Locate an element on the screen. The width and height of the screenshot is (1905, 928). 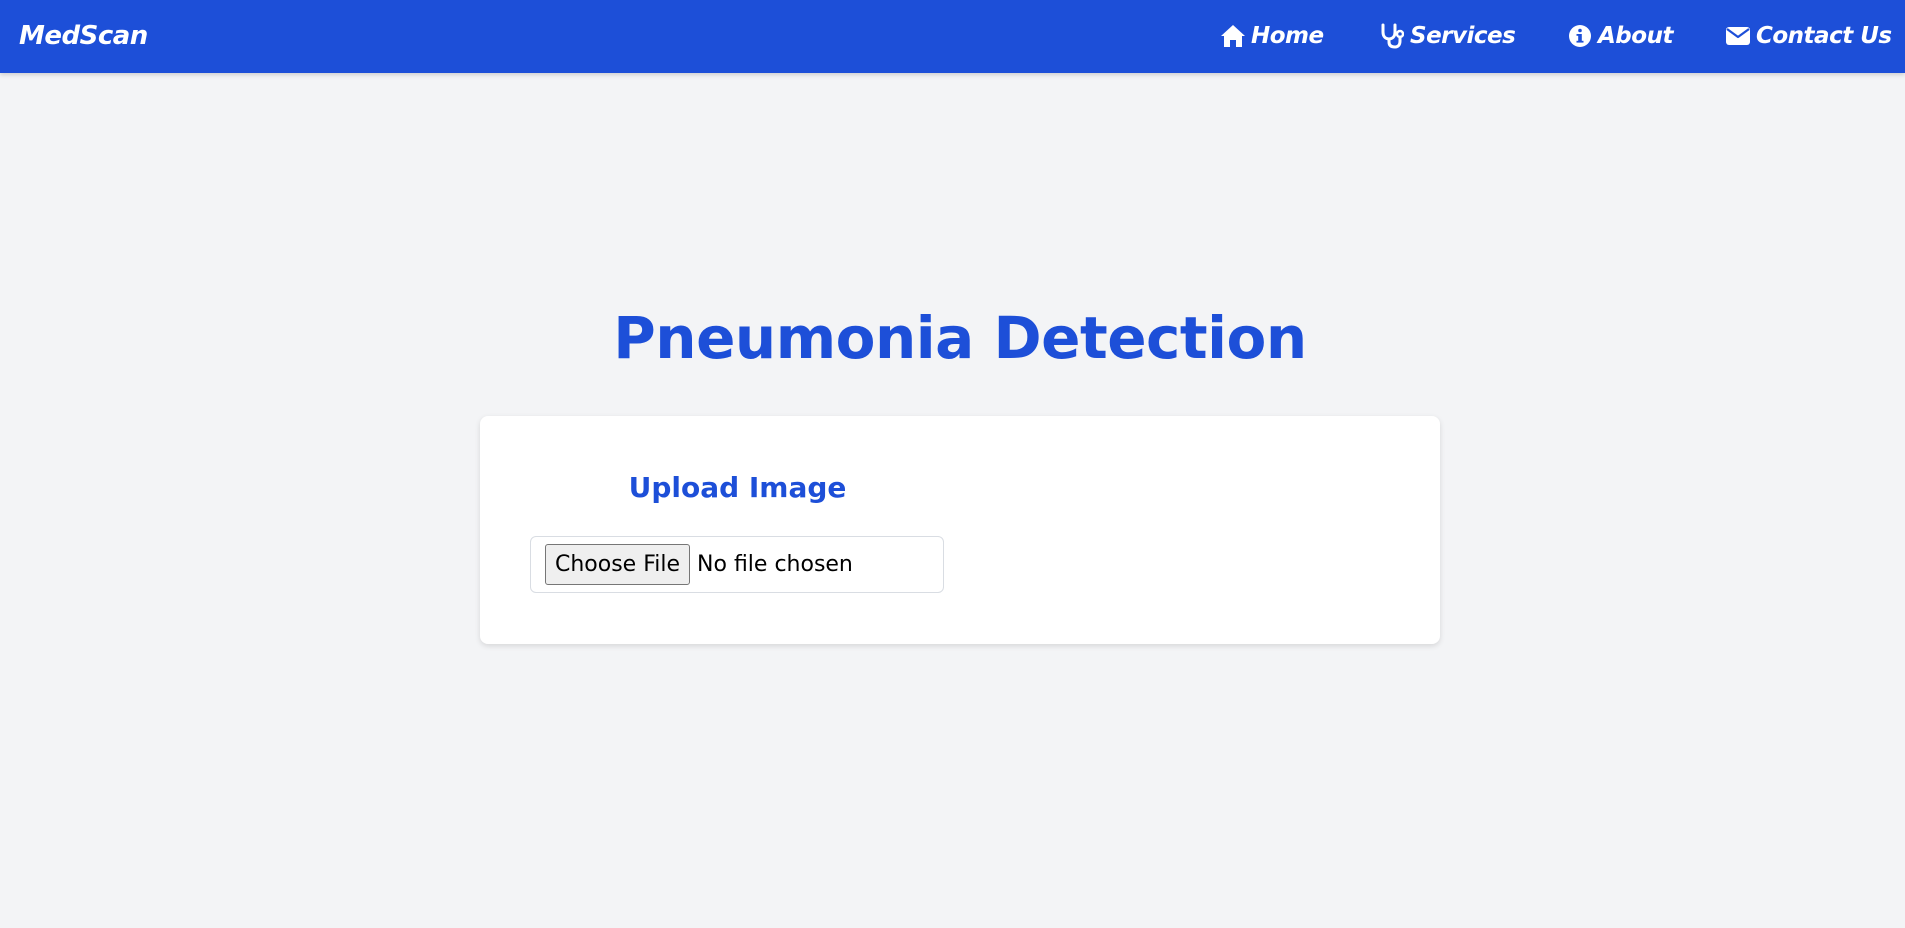
top-navbar: MedScan Home Services About Contact Us is located at coordinates (952, 36).